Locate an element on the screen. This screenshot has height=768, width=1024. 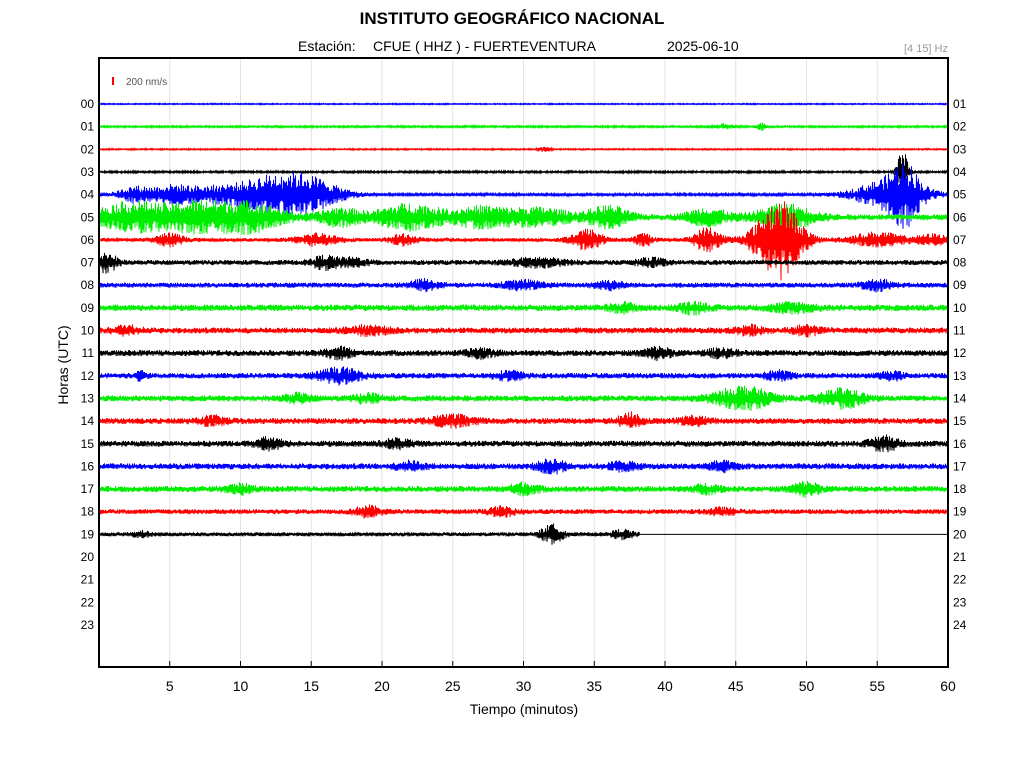
hour-label-right: 10 is located at coordinates (960, 308).